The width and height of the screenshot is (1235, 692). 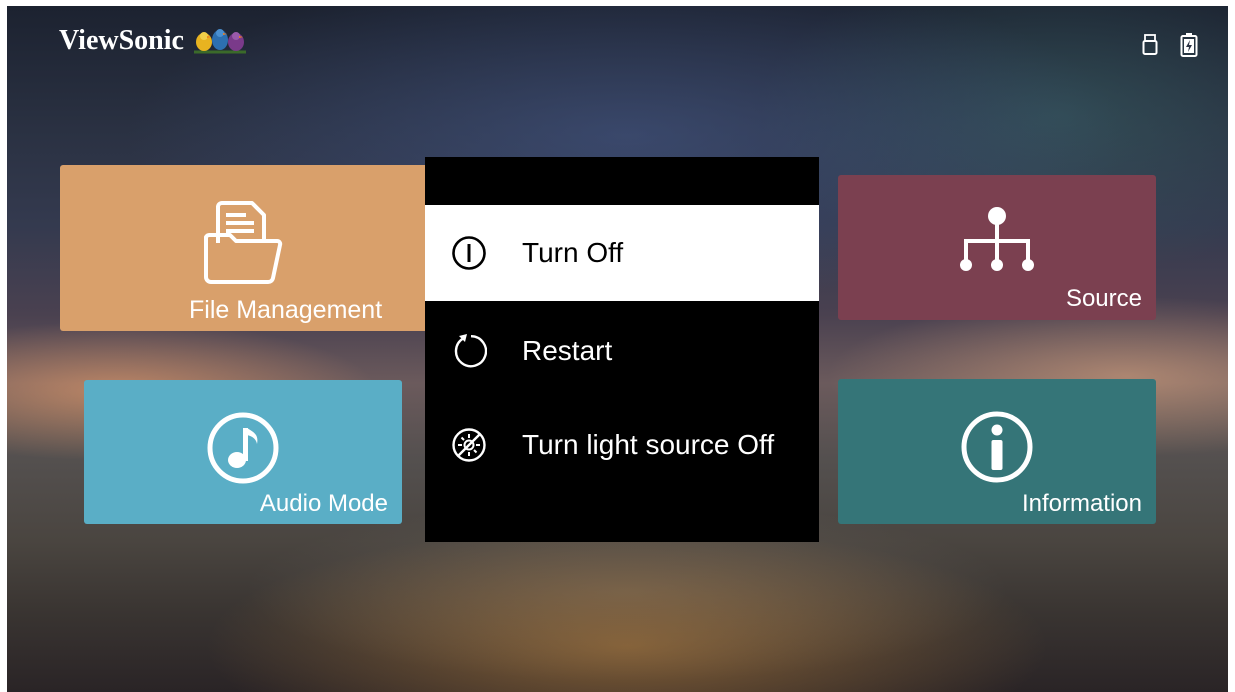 I want to click on information-label: Information, so click(x=1081, y=503).